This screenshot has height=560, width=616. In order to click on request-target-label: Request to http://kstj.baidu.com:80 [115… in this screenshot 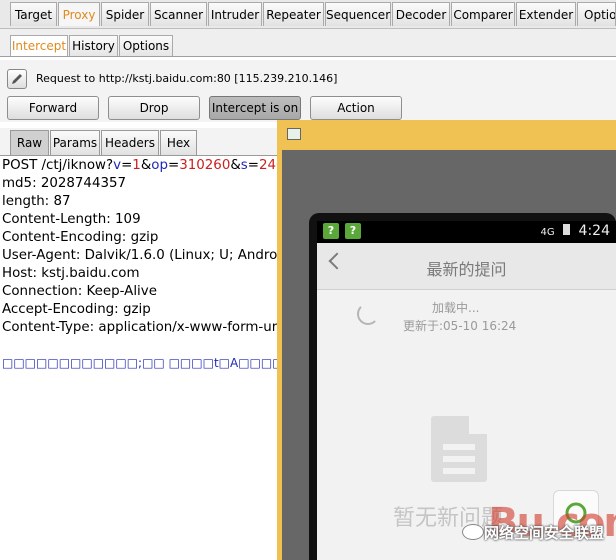, I will do `click(187, 78)`.